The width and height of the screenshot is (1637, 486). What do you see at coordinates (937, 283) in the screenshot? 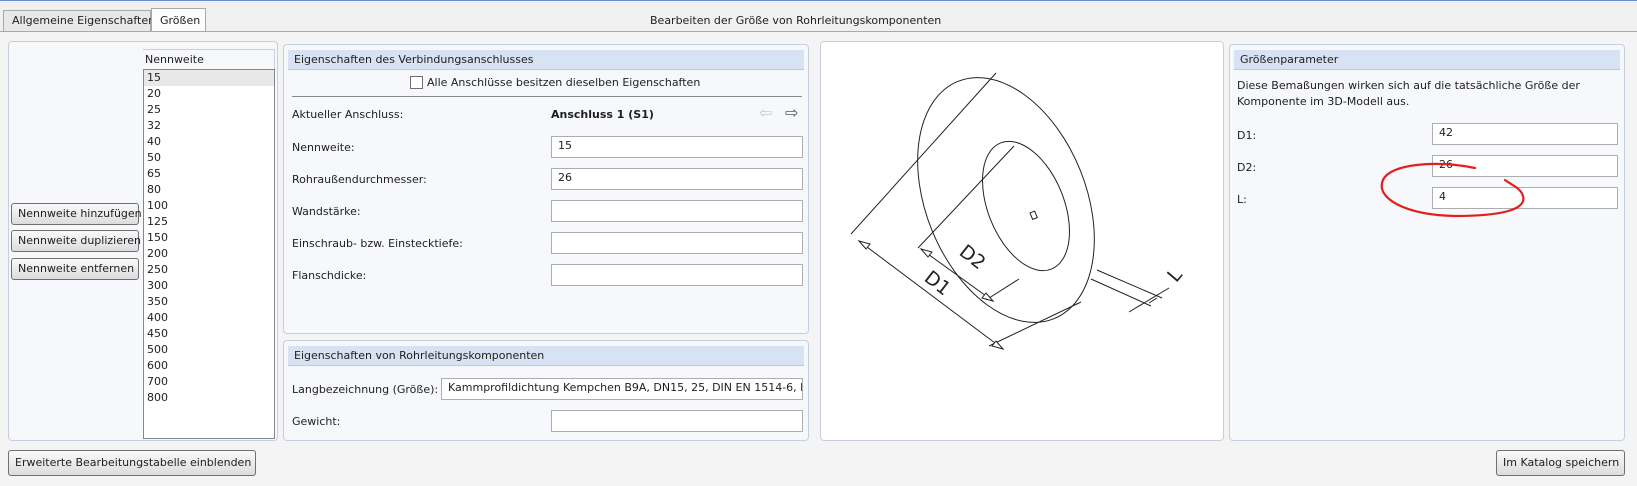
I see `d1-dimension-label: D1` at bounding box center [937, 283].